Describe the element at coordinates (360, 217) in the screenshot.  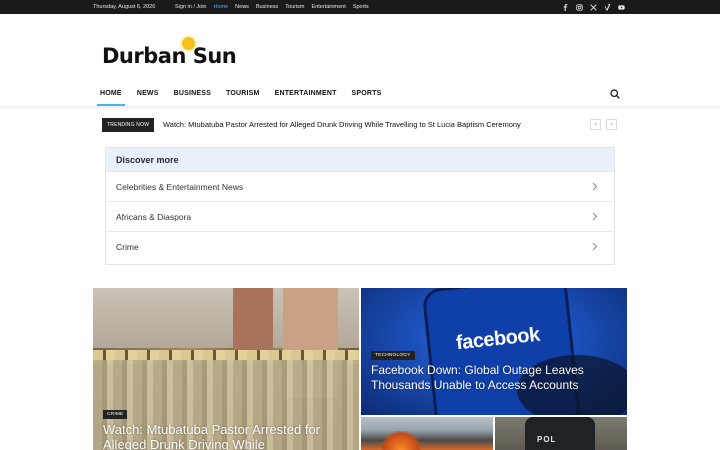
I see `discover-item: Africans & Diaspora` at that location.